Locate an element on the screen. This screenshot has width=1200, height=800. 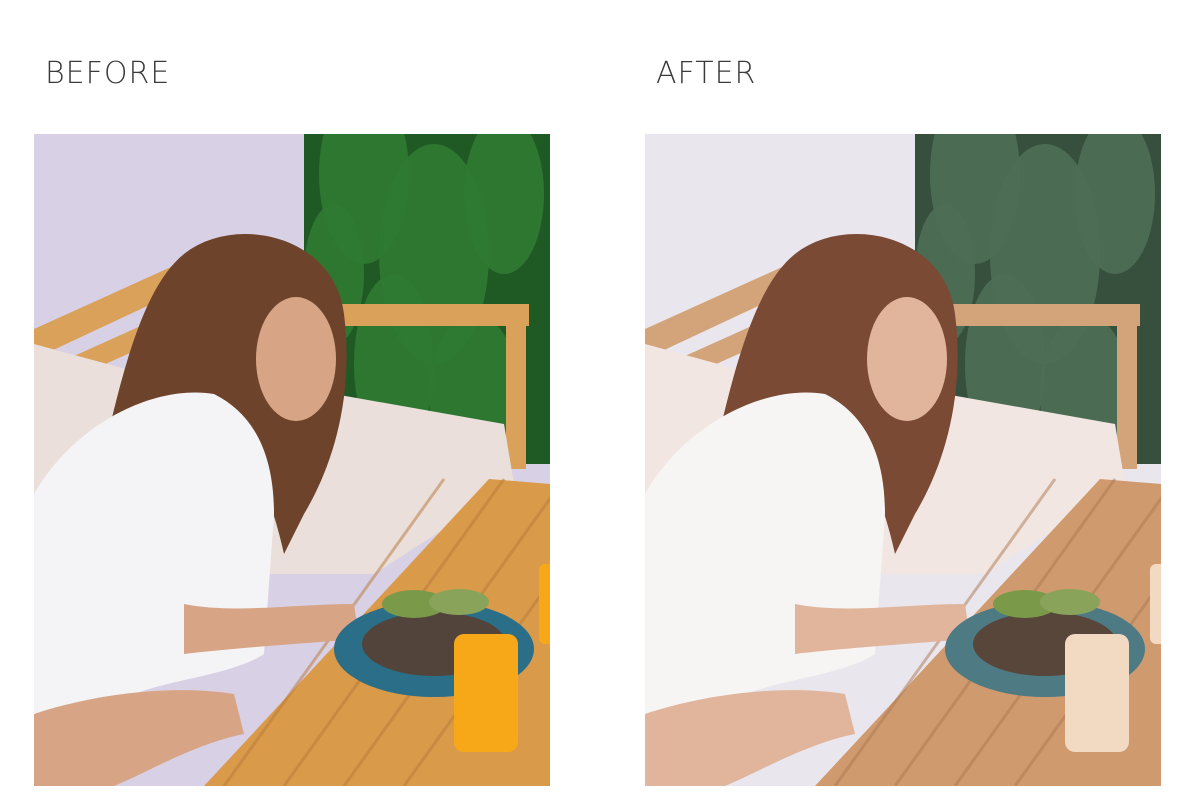
after-label: AFTER is located at coordinates (706, 73).